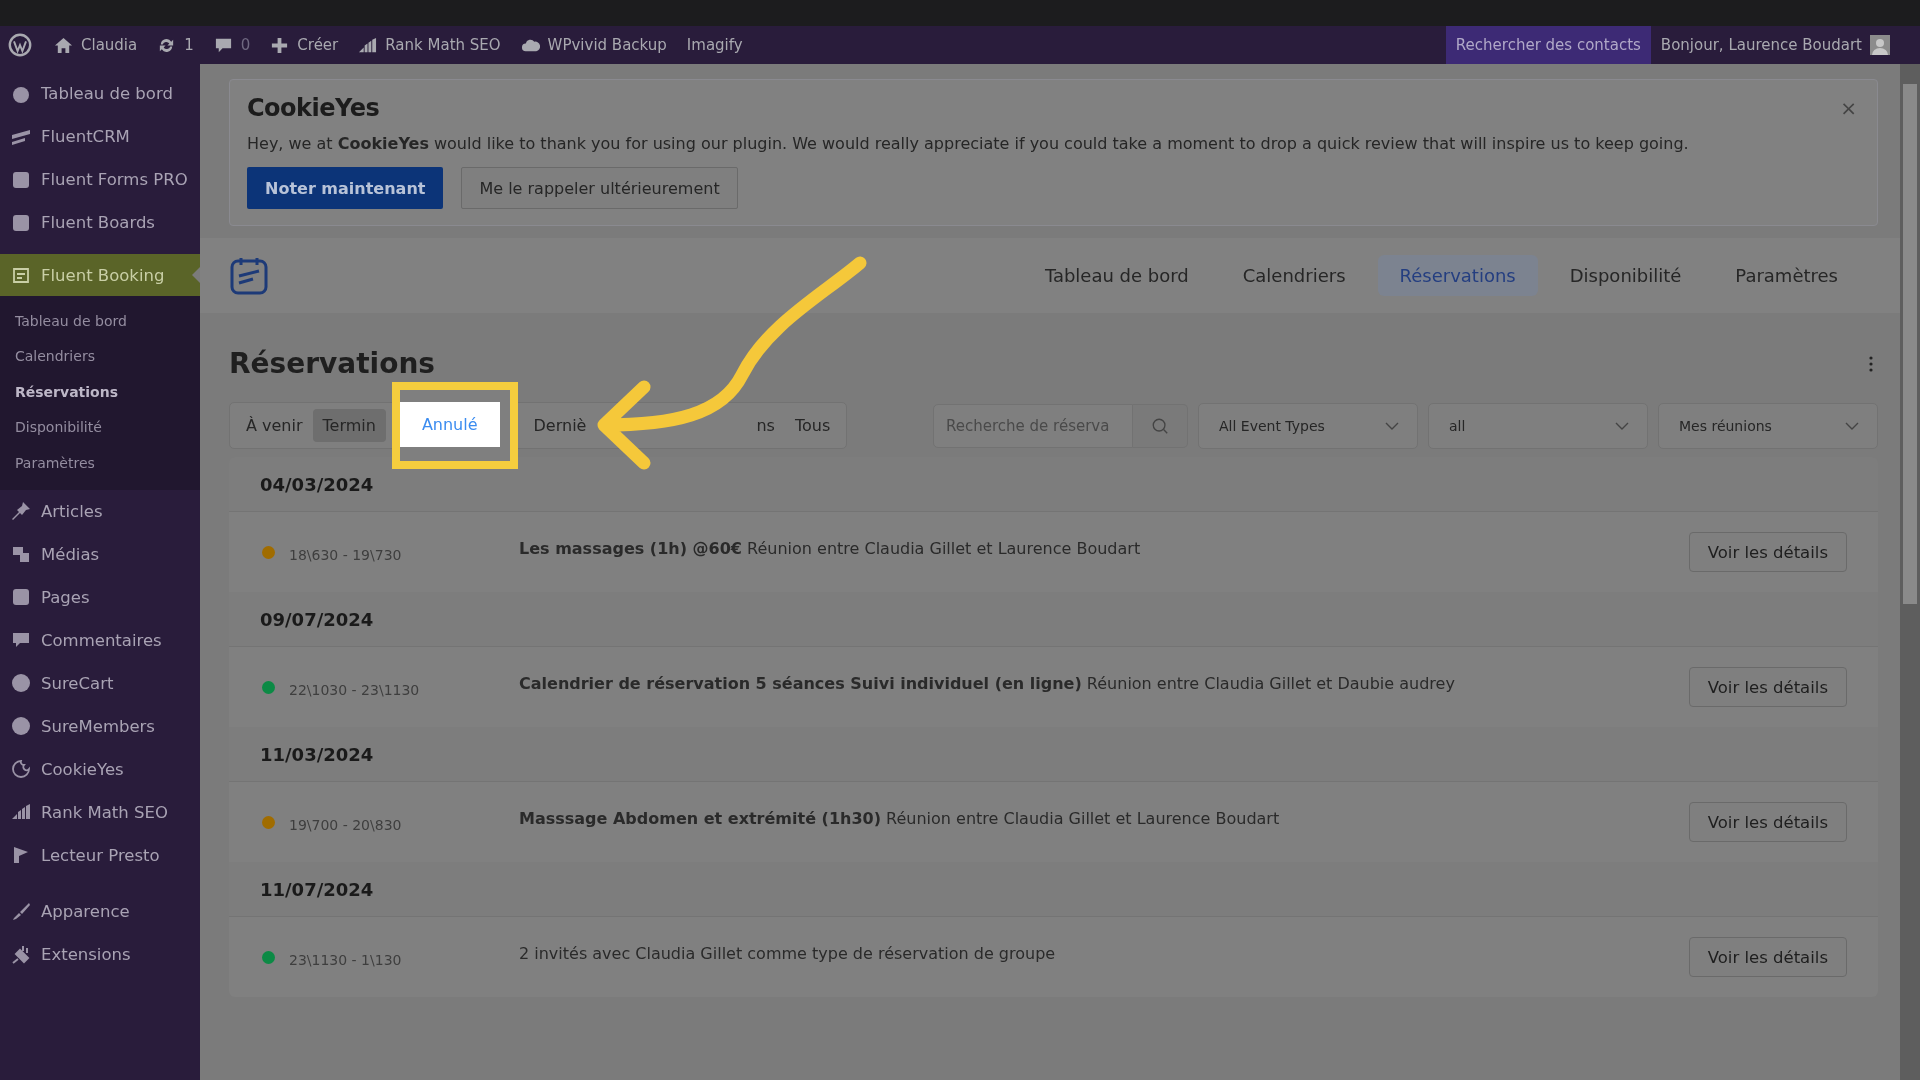 Image resolution: width=1920 pixels, height=1080 pixels. What do you see at coordinates (355, 690) in the screenshot?
I see `booking-time: 22\1030 - 23\1130` at bounding box center [355, 690].